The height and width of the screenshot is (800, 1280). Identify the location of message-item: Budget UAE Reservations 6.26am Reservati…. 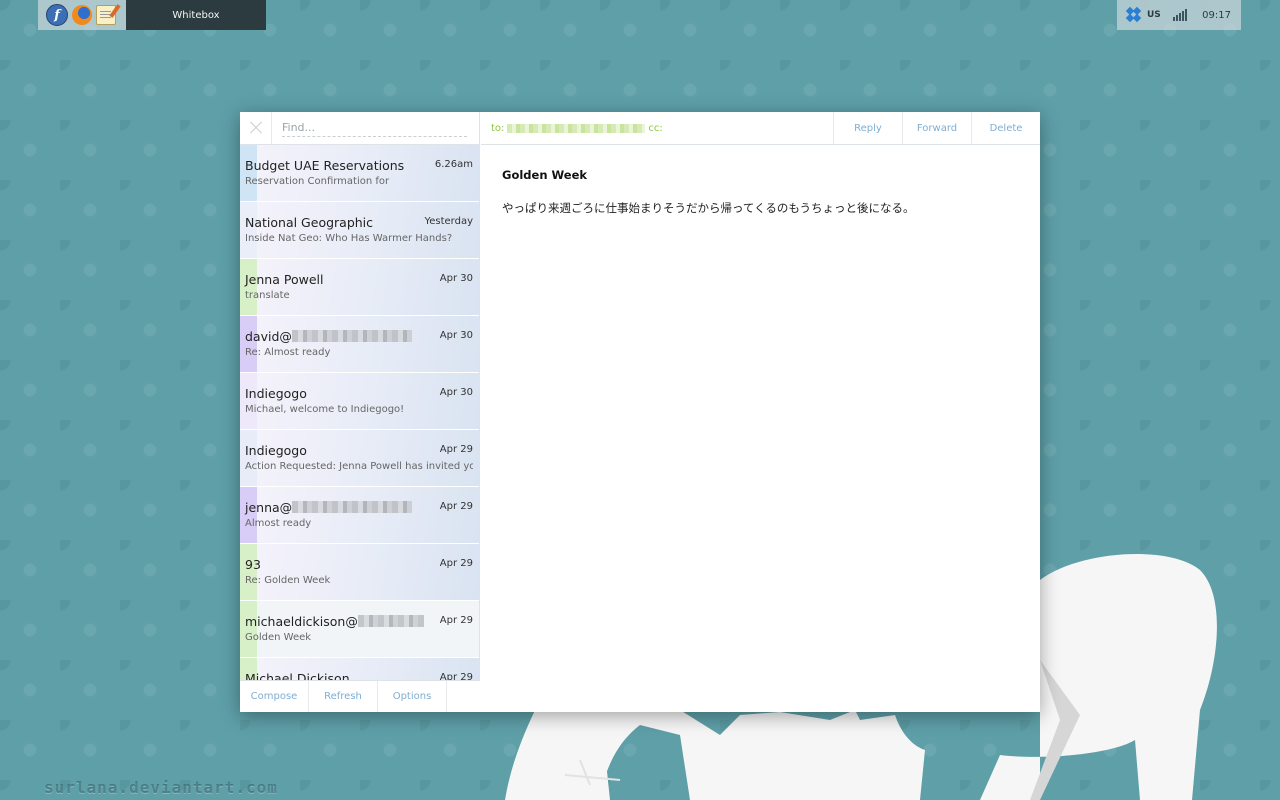
(359, 173).